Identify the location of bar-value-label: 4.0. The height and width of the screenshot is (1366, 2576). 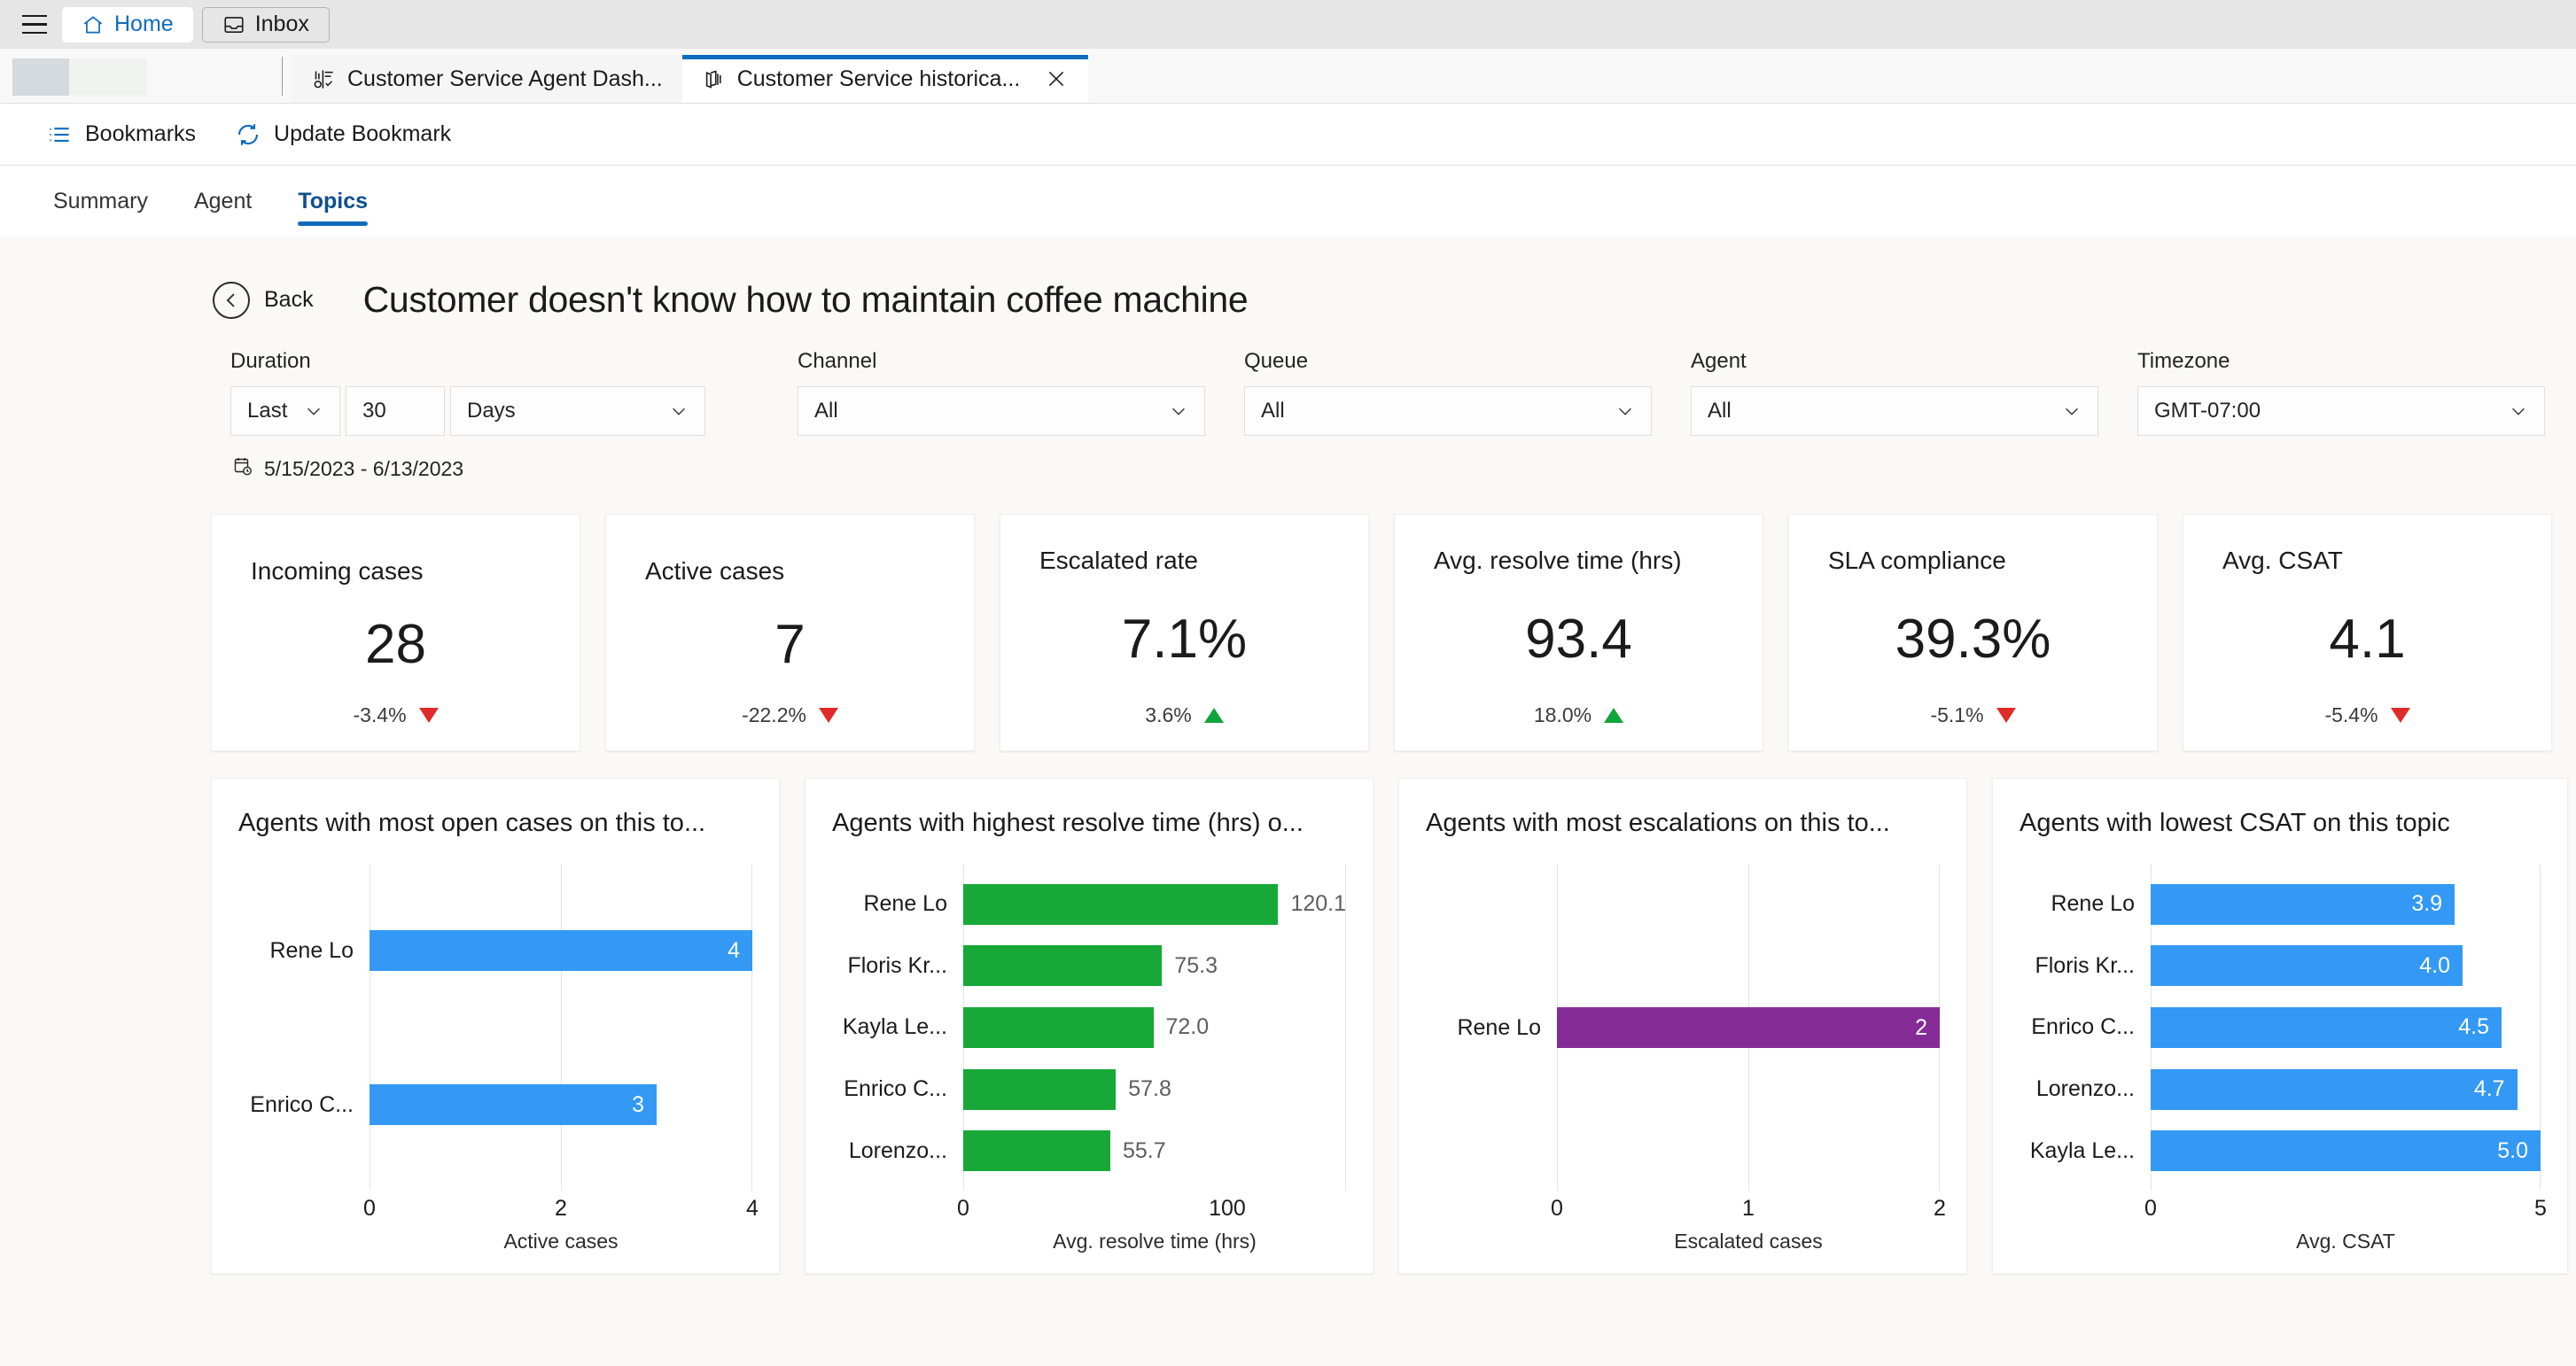
(2435, 965).